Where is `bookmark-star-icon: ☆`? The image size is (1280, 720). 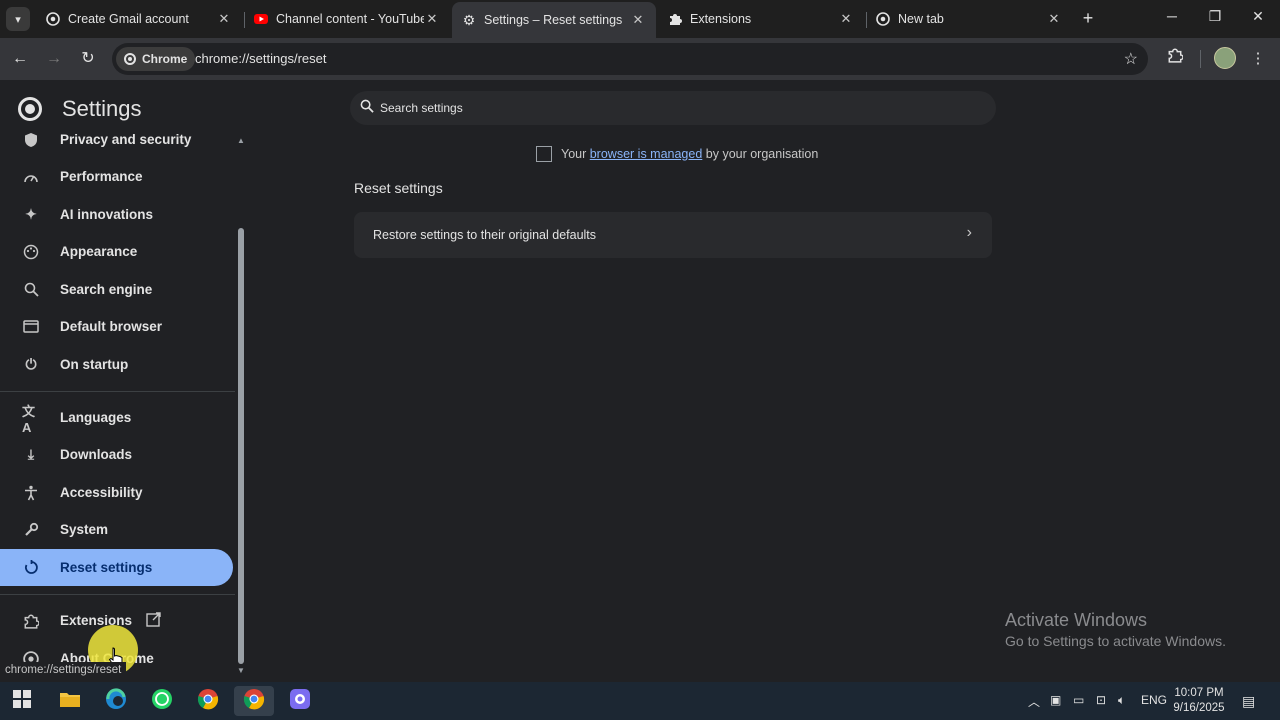
bookmark-star-icon: ☆ is located at coordinates (1131, 59).